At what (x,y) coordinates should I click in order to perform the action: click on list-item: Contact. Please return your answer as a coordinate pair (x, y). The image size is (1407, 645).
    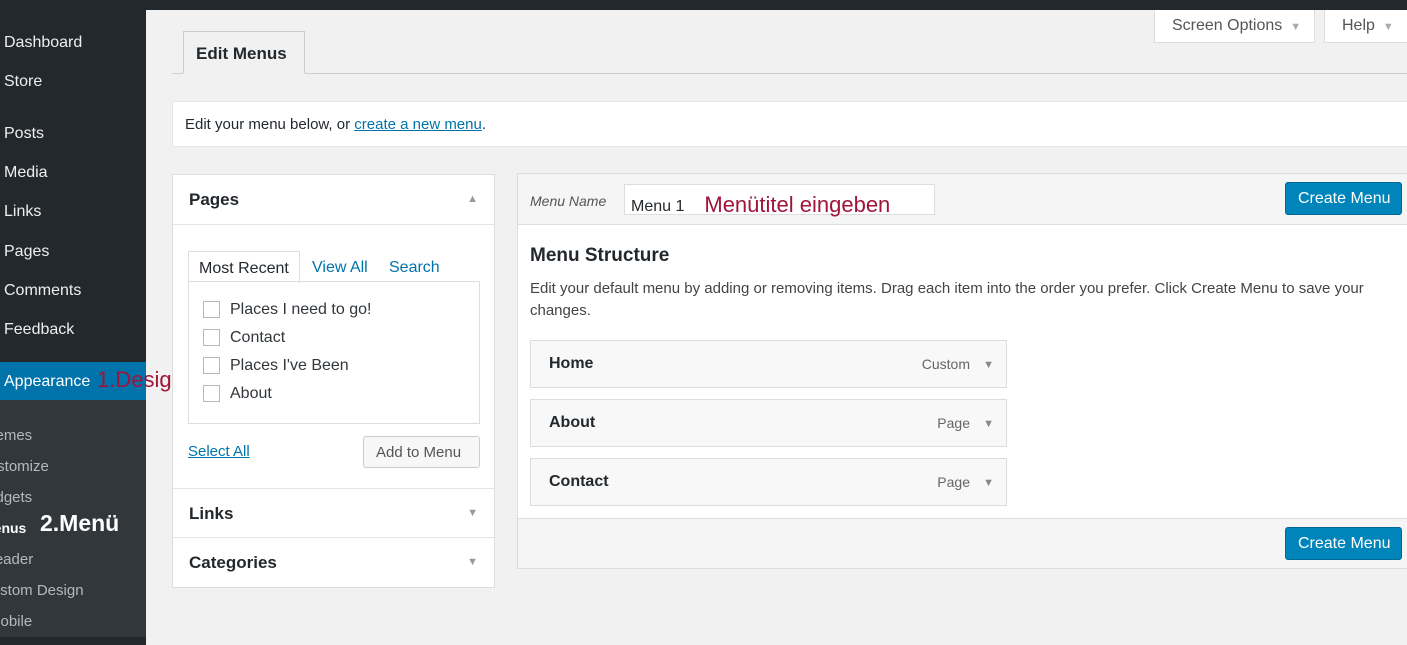
    Looking at the image, I should click on (244, 338).